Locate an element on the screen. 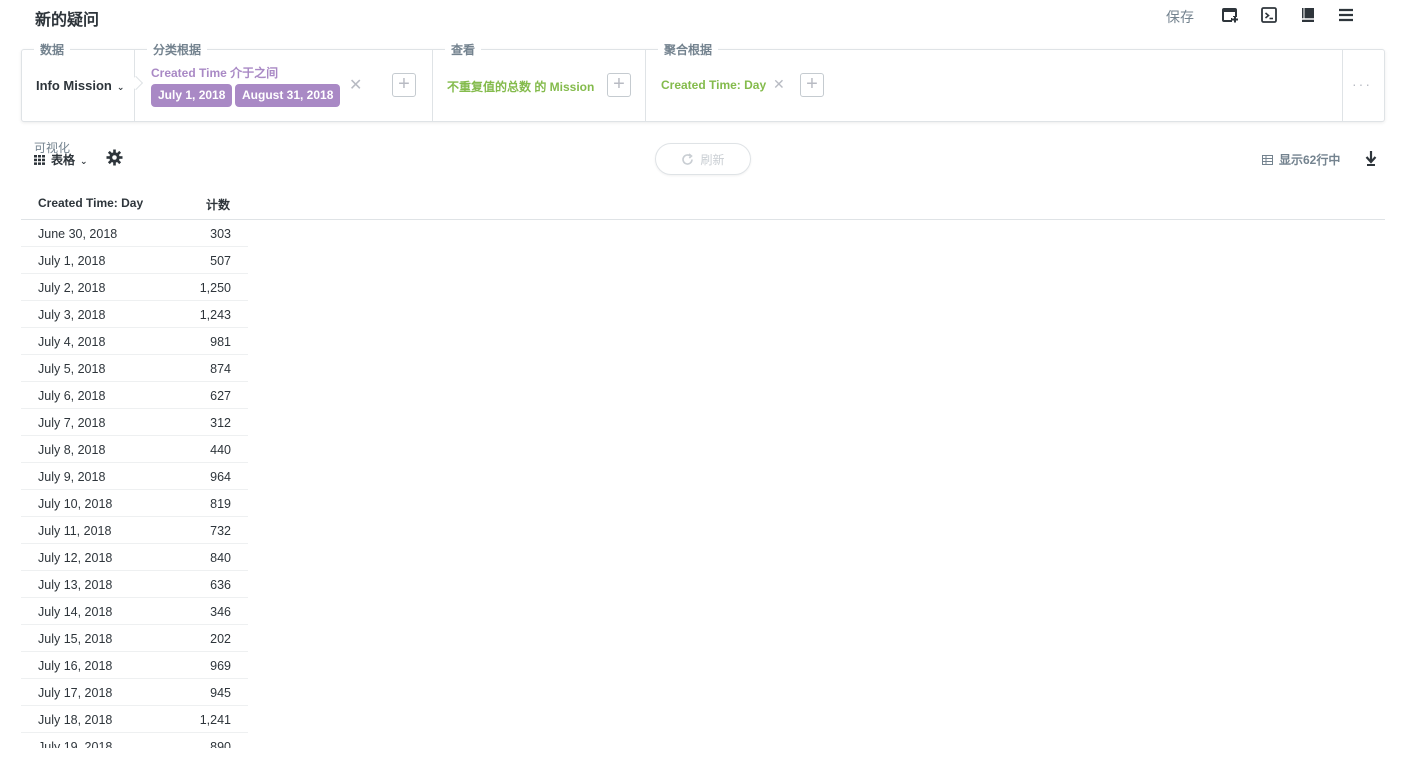 Image resolution: width=1402 pixels, height=764 pixels. column-header-created-time: Created Time: Day is located at coordinates (90, 203).